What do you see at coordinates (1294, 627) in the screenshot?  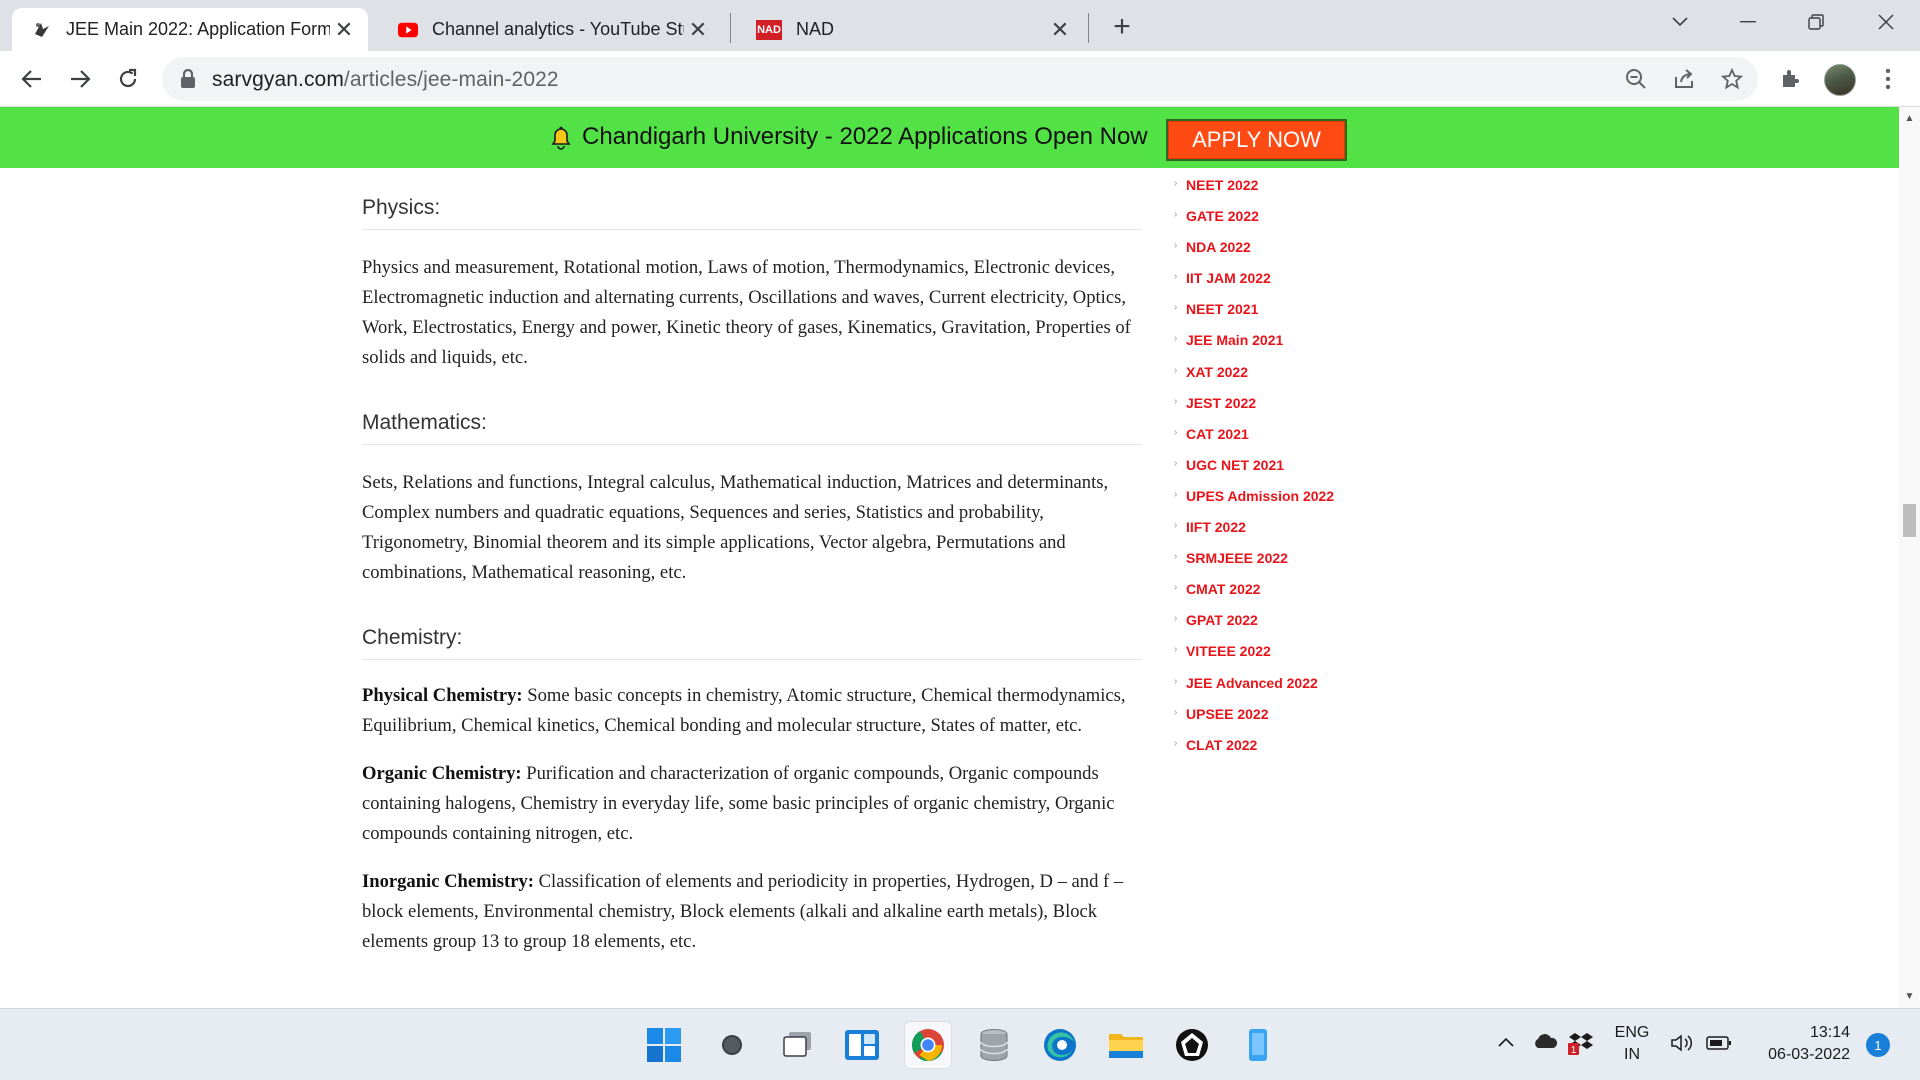 I see `sidebar-link: › GPAT 2022` at bounding box center [1294, 627].